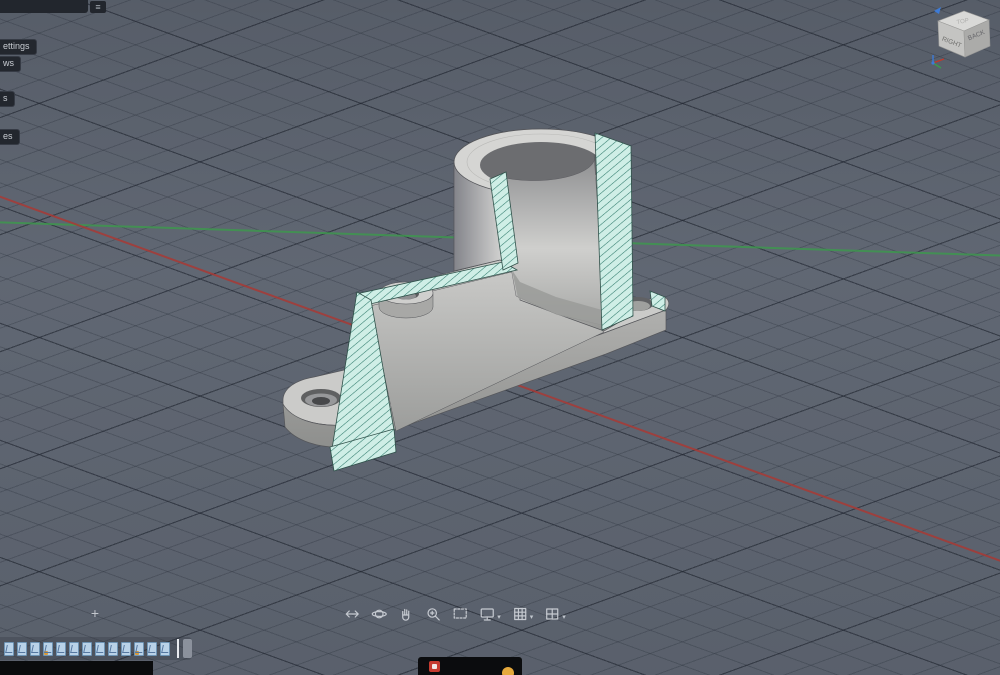 The image size is (1000, 675). I want to click on display-settings-icon, so click(487, 614).